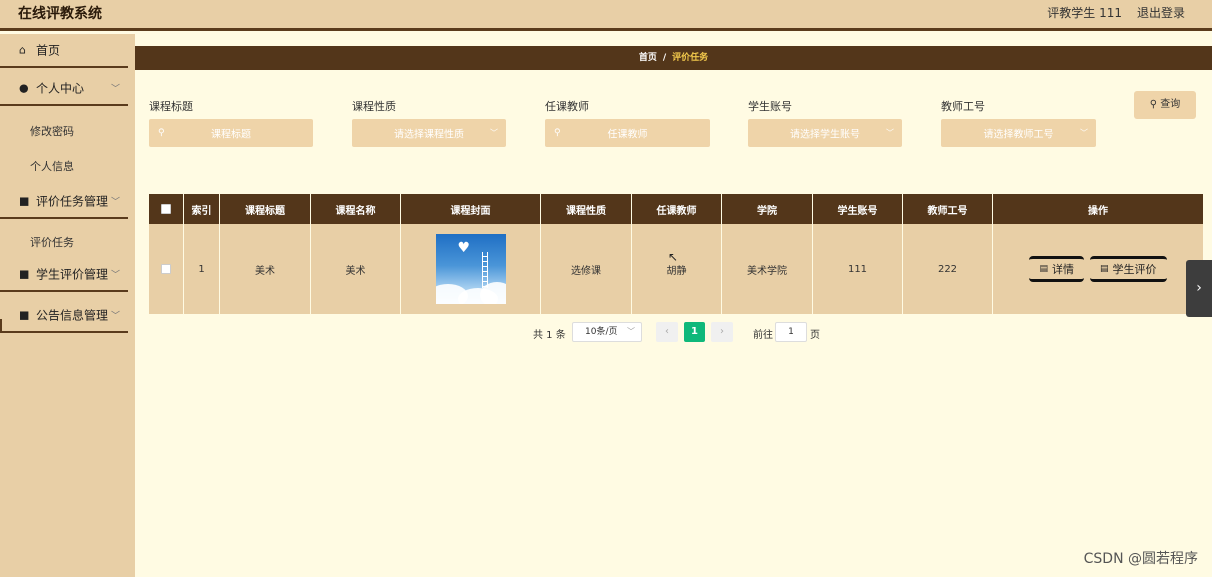 This screenshot has width=1212, height=577. Describe the element at coordinates (60, 88) in the screenshot. I see `sidebar-item-label: 个人中心` at that location.